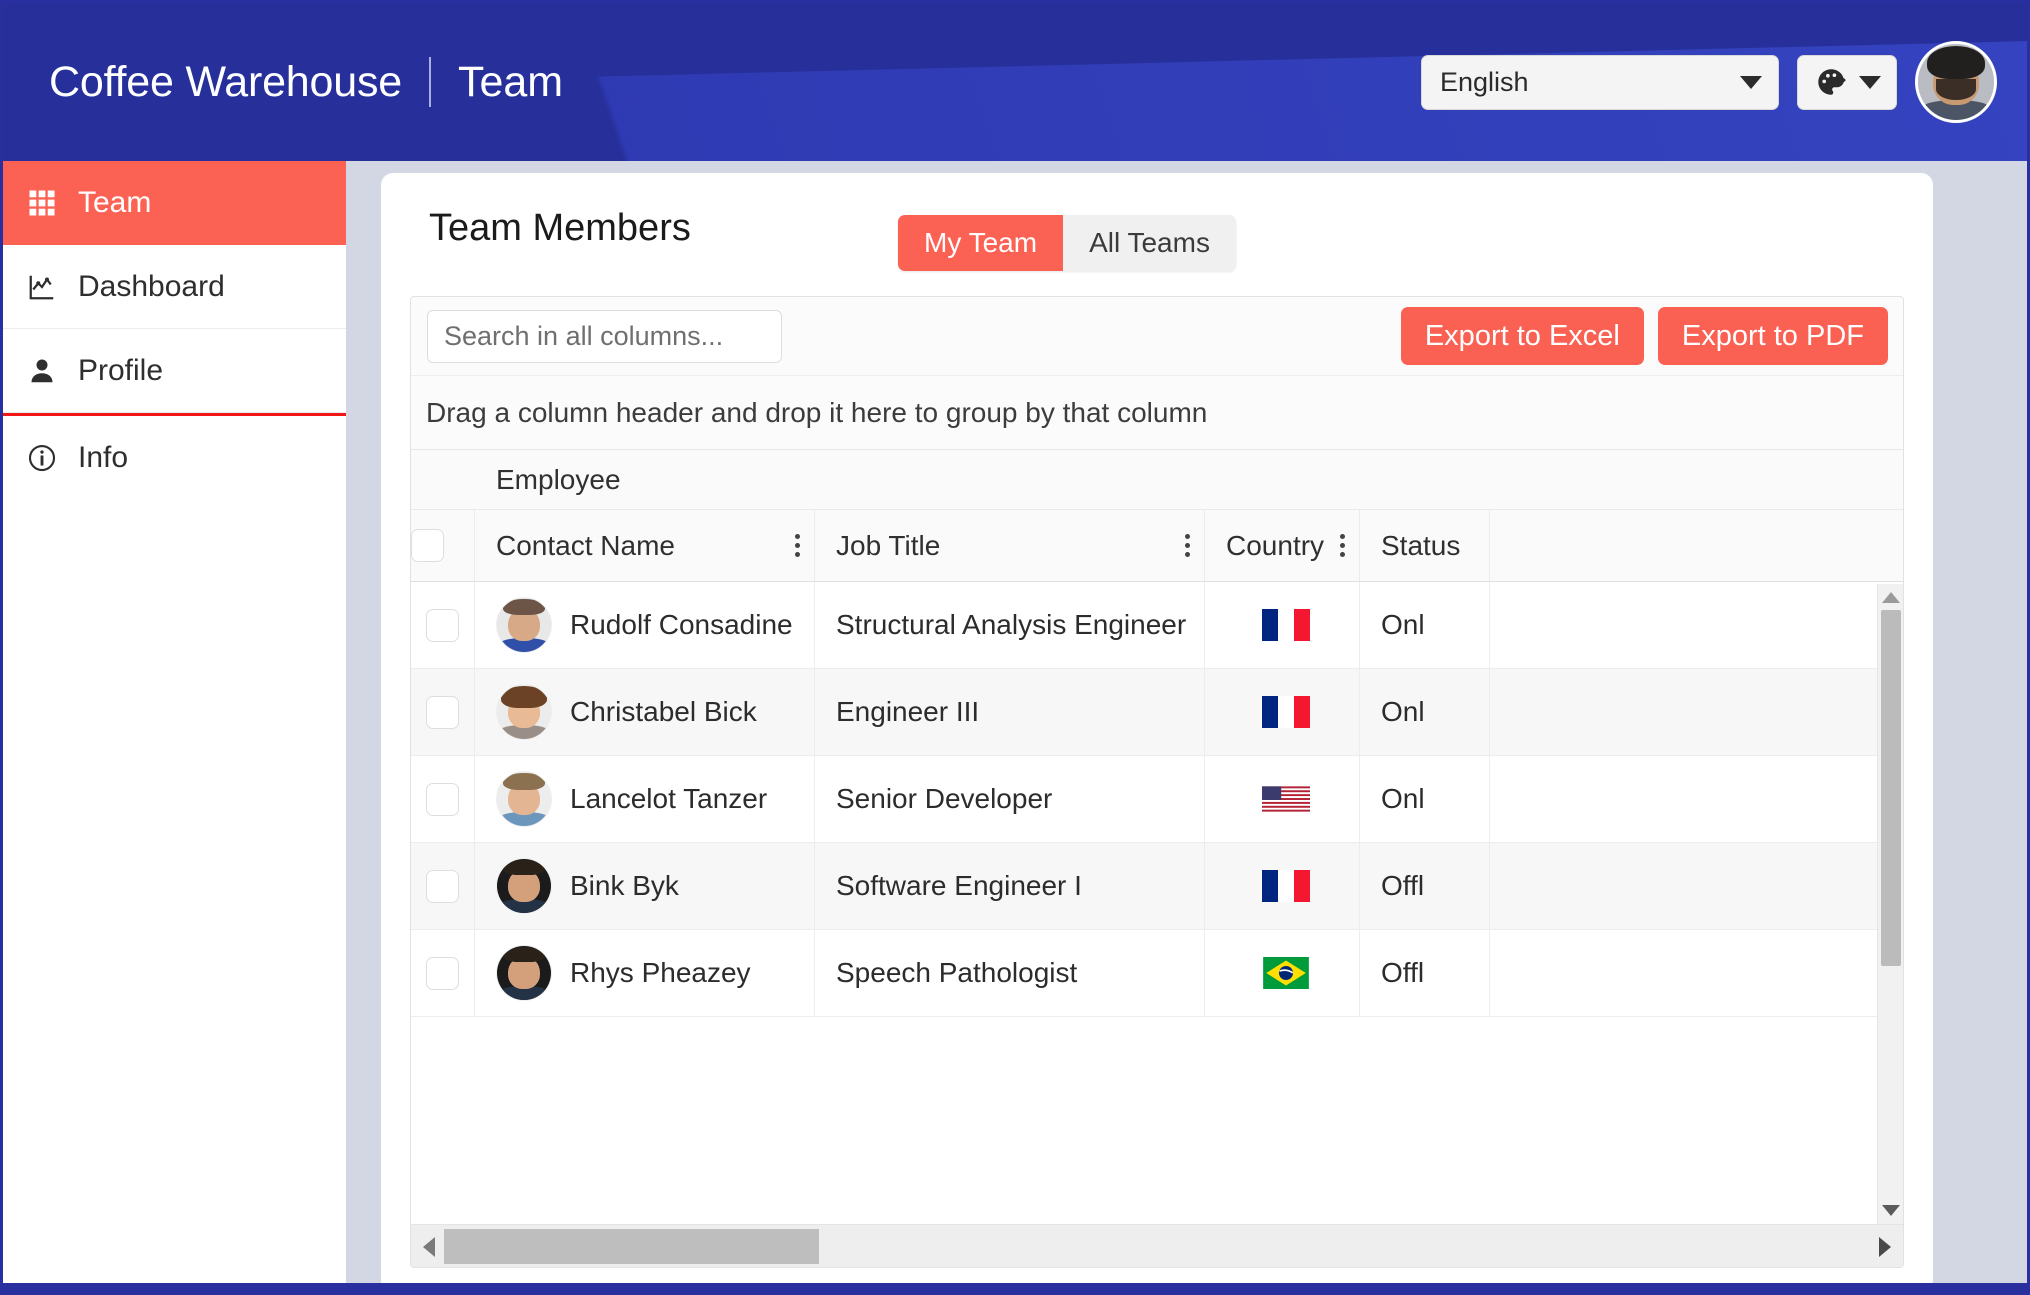  Describe the element at coordinates (1522, 336) in the screenshot. I see `export-excel-button: Export to Excel` at that location.